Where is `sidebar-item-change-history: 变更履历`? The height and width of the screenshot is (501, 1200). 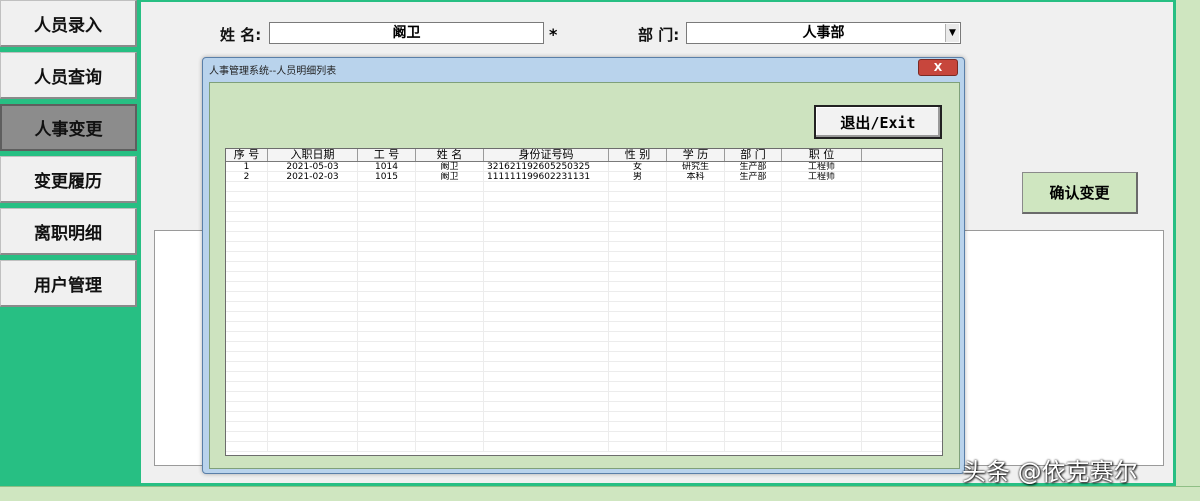
sidebar-item-change-history: 变更履历 is located at coordinates (68, 179).